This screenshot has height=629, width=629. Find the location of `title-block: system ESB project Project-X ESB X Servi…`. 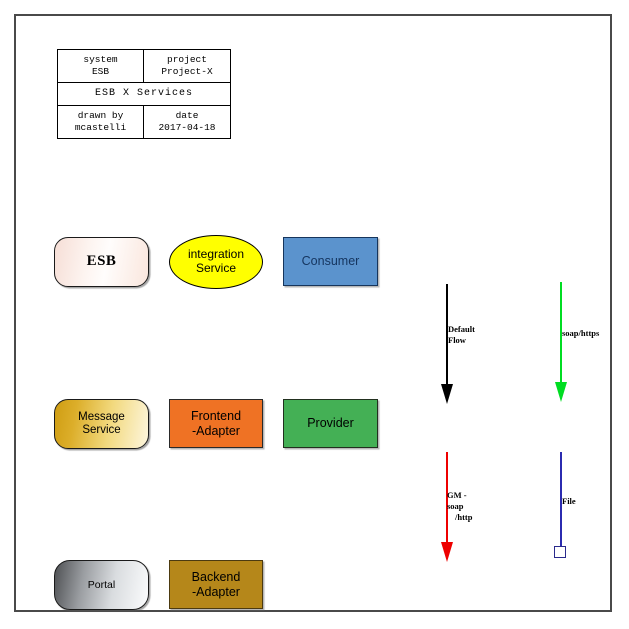

title-block: system ESB project Project-X ESB X Servi… is located at coordinates (144, 94).